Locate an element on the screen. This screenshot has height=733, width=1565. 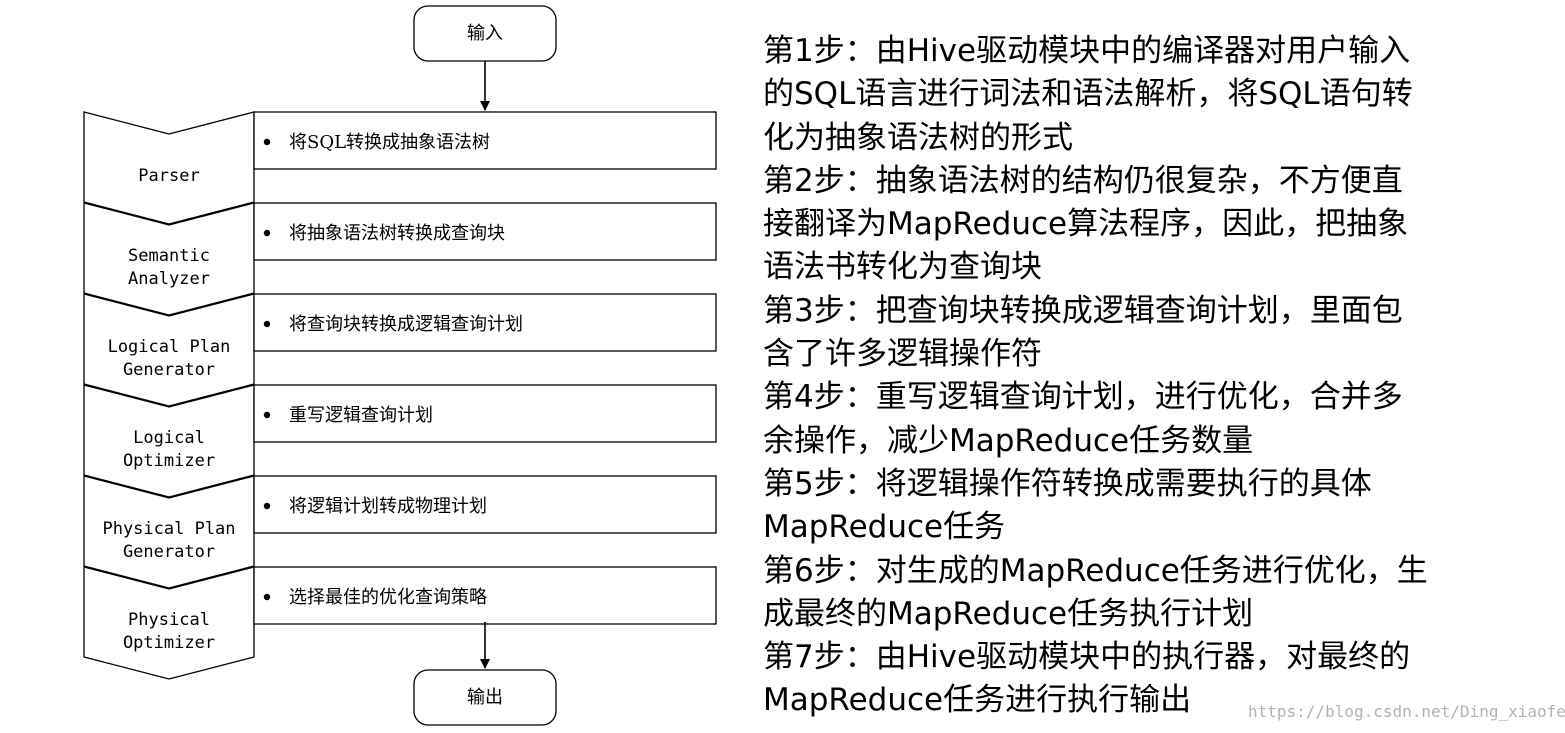
stage-name: Parser is located at coordinates (168, 176).